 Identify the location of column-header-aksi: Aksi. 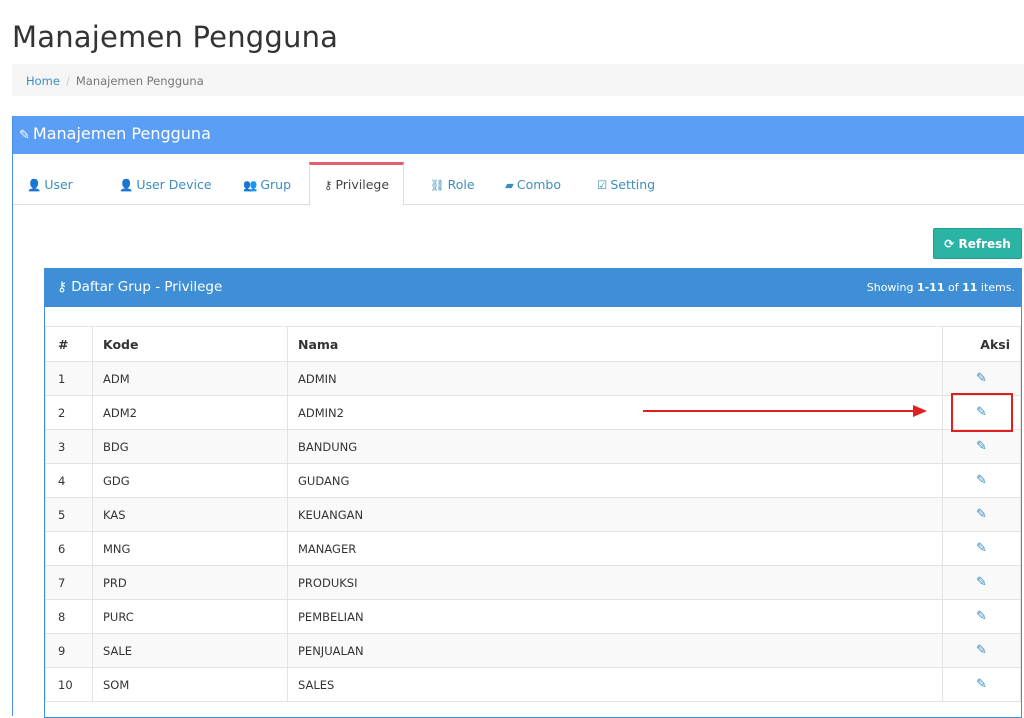
(981, 344).